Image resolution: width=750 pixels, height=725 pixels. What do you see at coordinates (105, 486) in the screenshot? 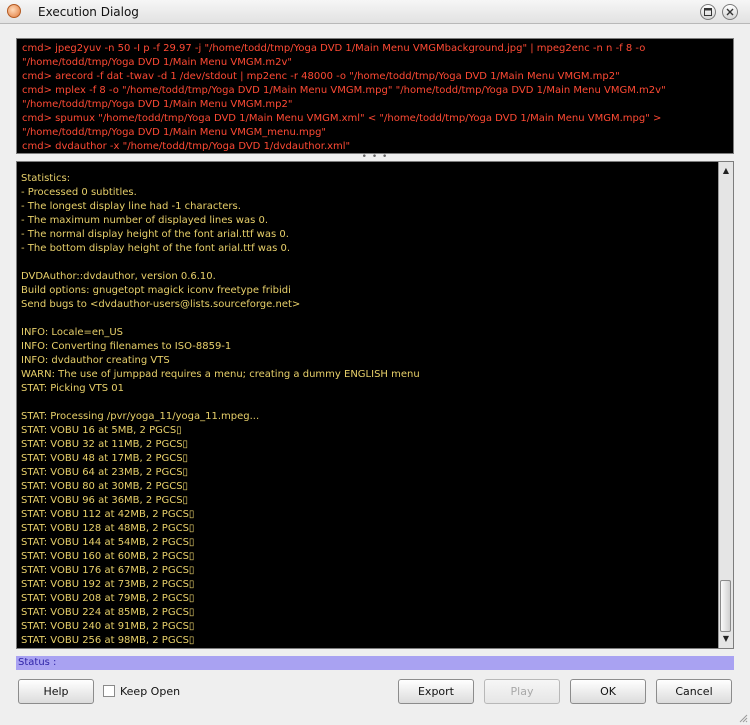
I see `log-line: STAT: VOBU 80 at 30MB, 2 PGCS▯` at bounding box center [105, 486].